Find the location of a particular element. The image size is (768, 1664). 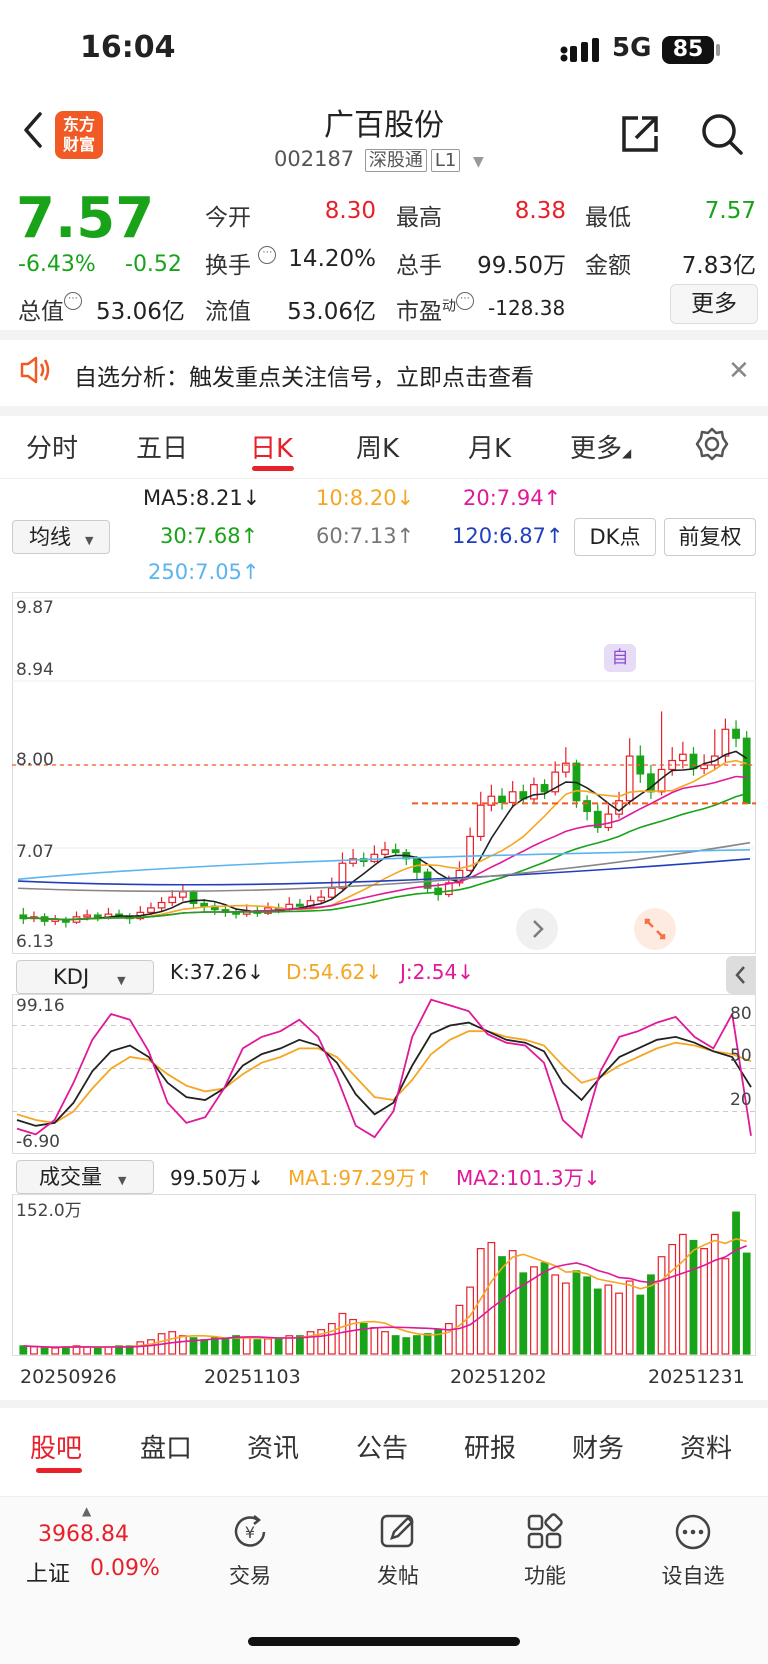

open-value: 8.30 is located at coordinates (350, 211).